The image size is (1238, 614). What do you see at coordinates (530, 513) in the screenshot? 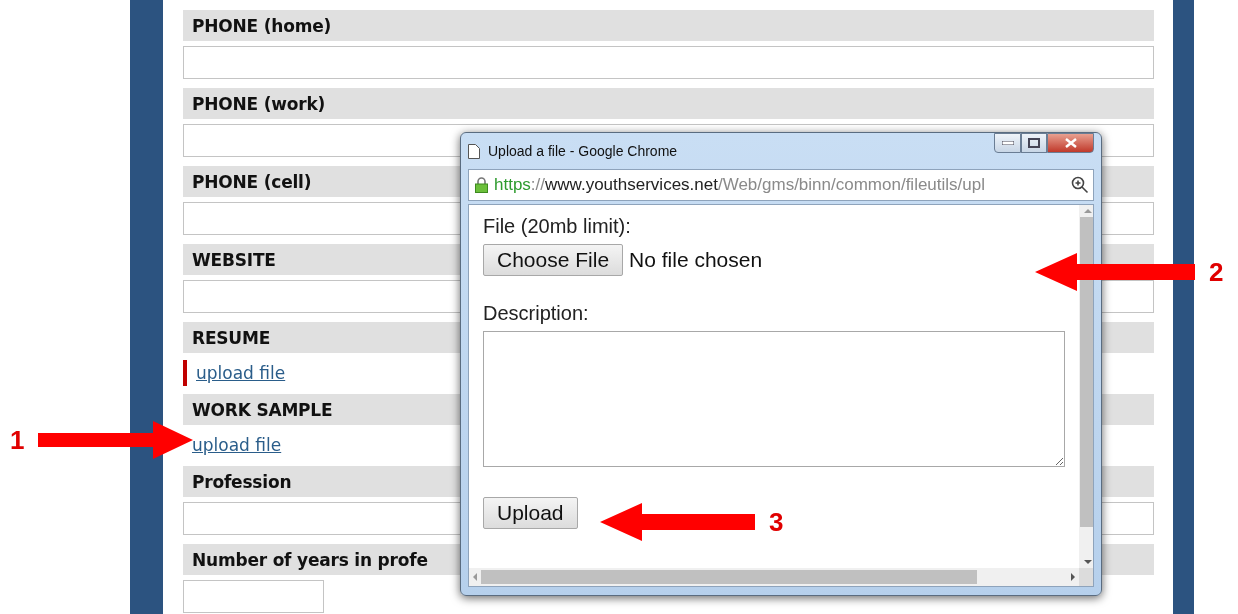
I see `upload-button: Upload` at bounding box center [530, 513].